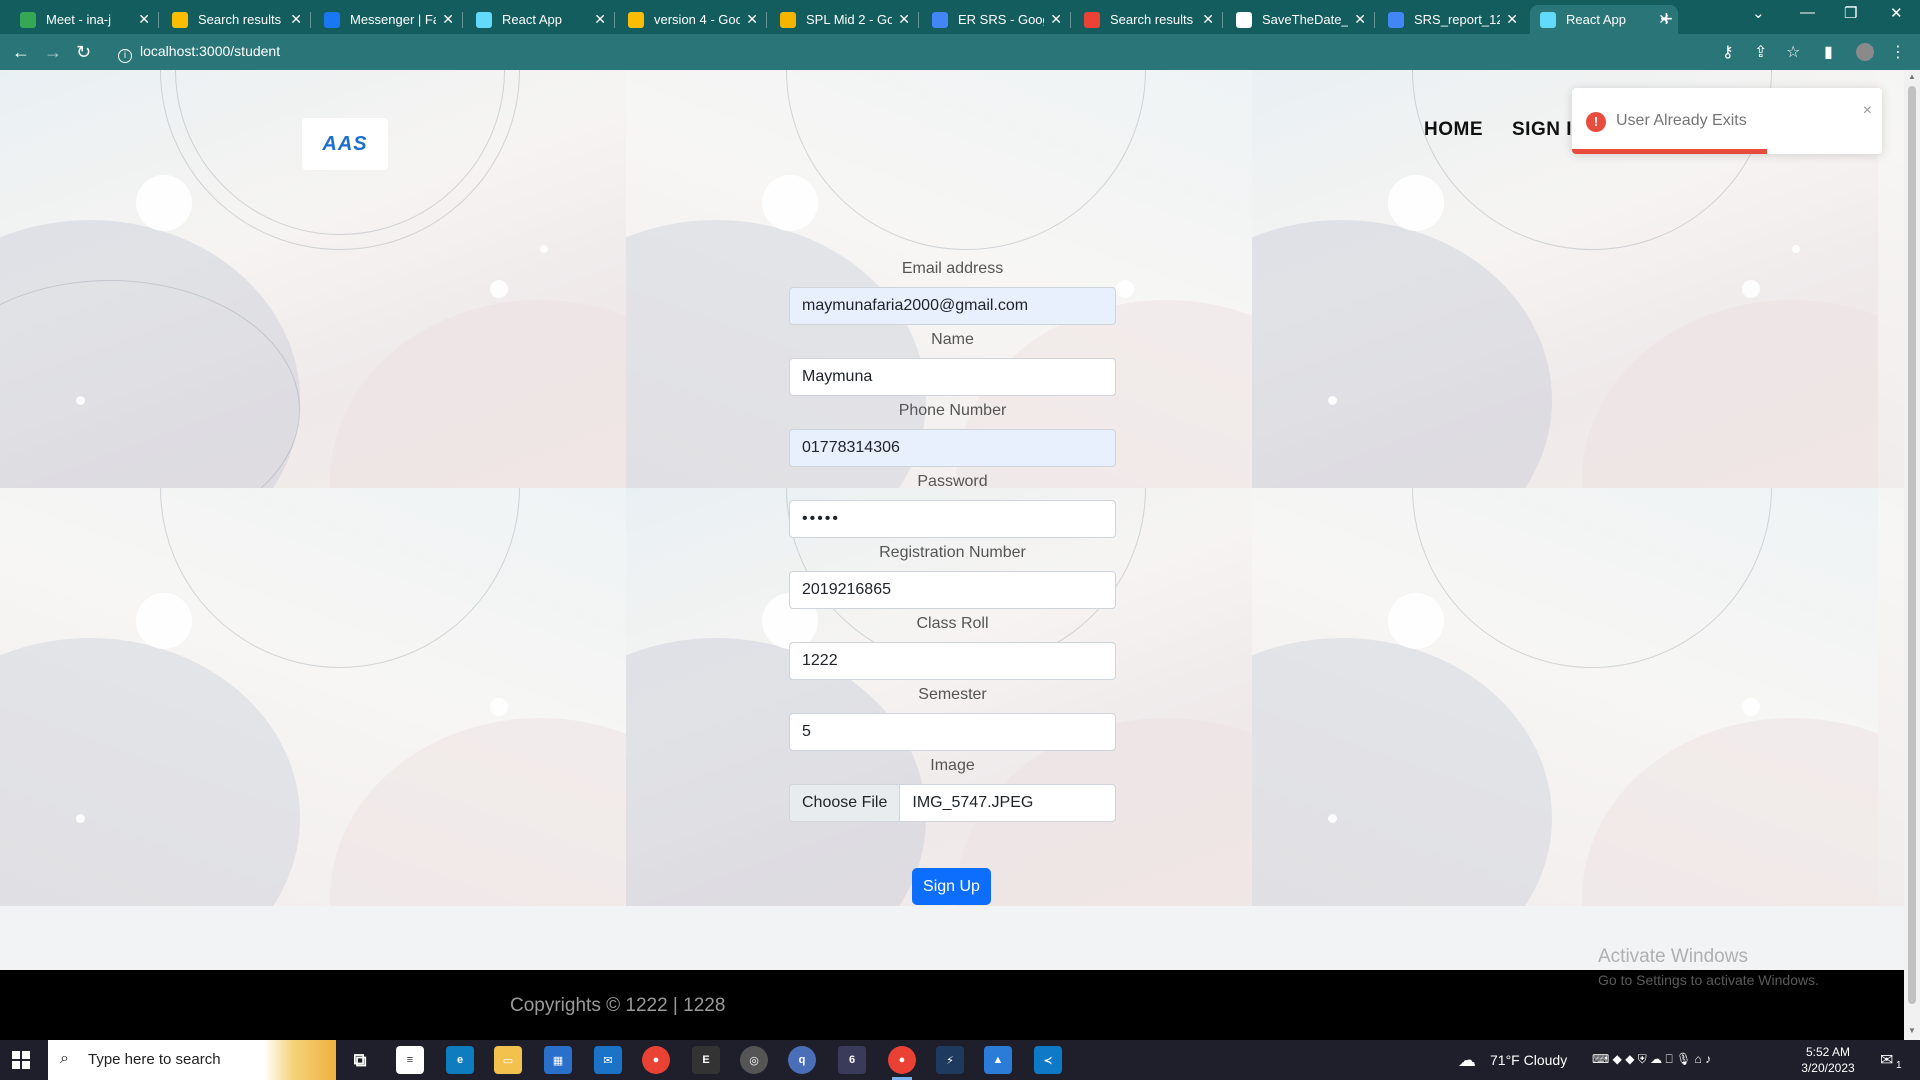  I want to click on windows-start-icon, so click(21, 1060).